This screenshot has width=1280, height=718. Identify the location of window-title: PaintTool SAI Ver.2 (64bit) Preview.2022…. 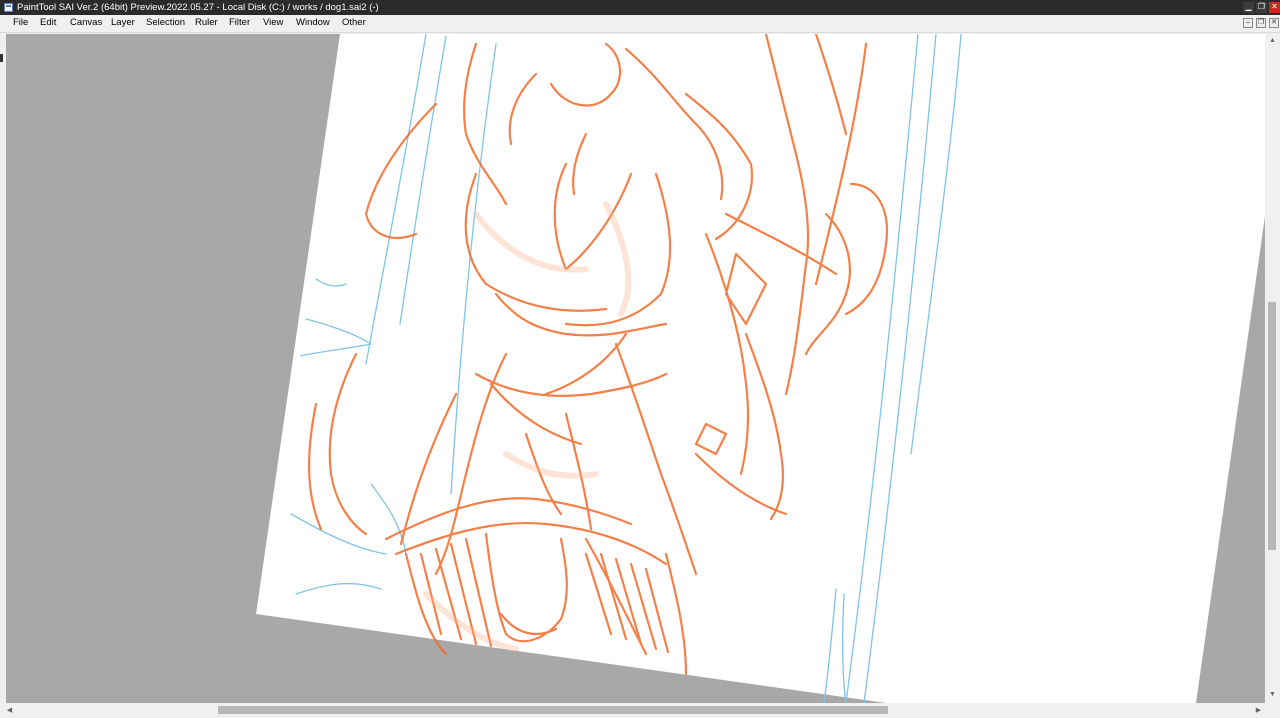
(198, 7).